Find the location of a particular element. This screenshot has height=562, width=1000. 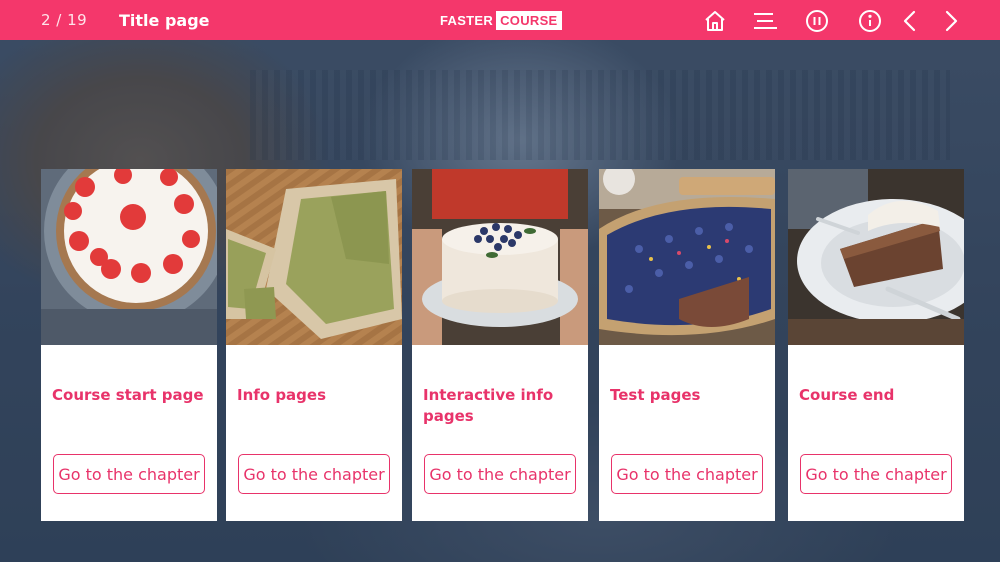

chapter-card-test-pages: Test pages Go to the chapter is located at coordinates (687, 345).